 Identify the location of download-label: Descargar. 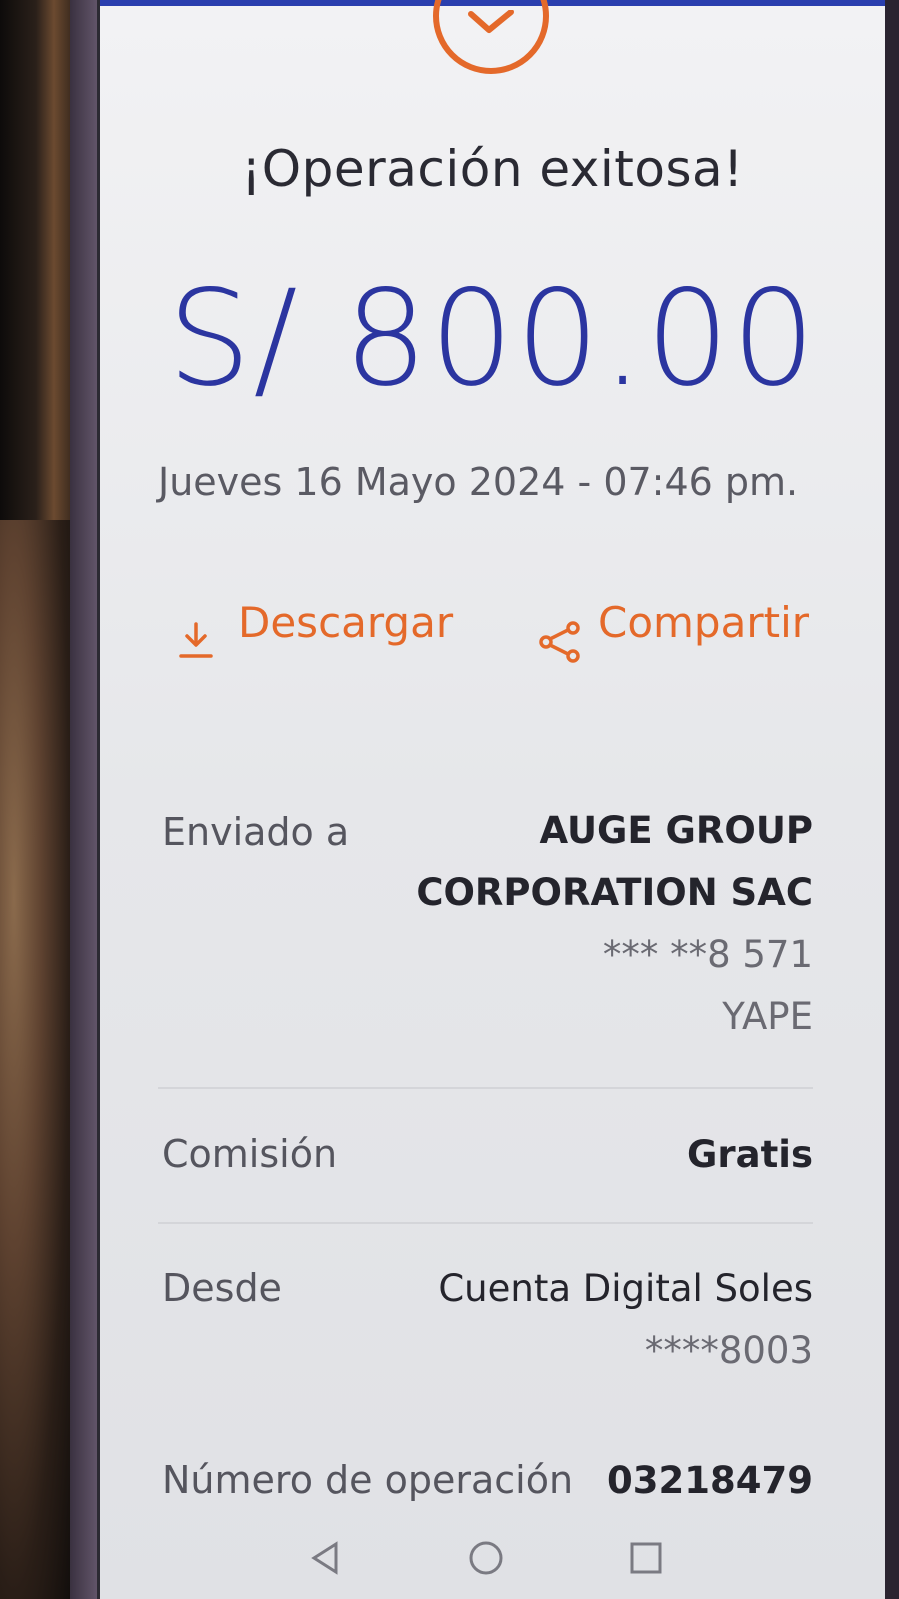
(346, 622).